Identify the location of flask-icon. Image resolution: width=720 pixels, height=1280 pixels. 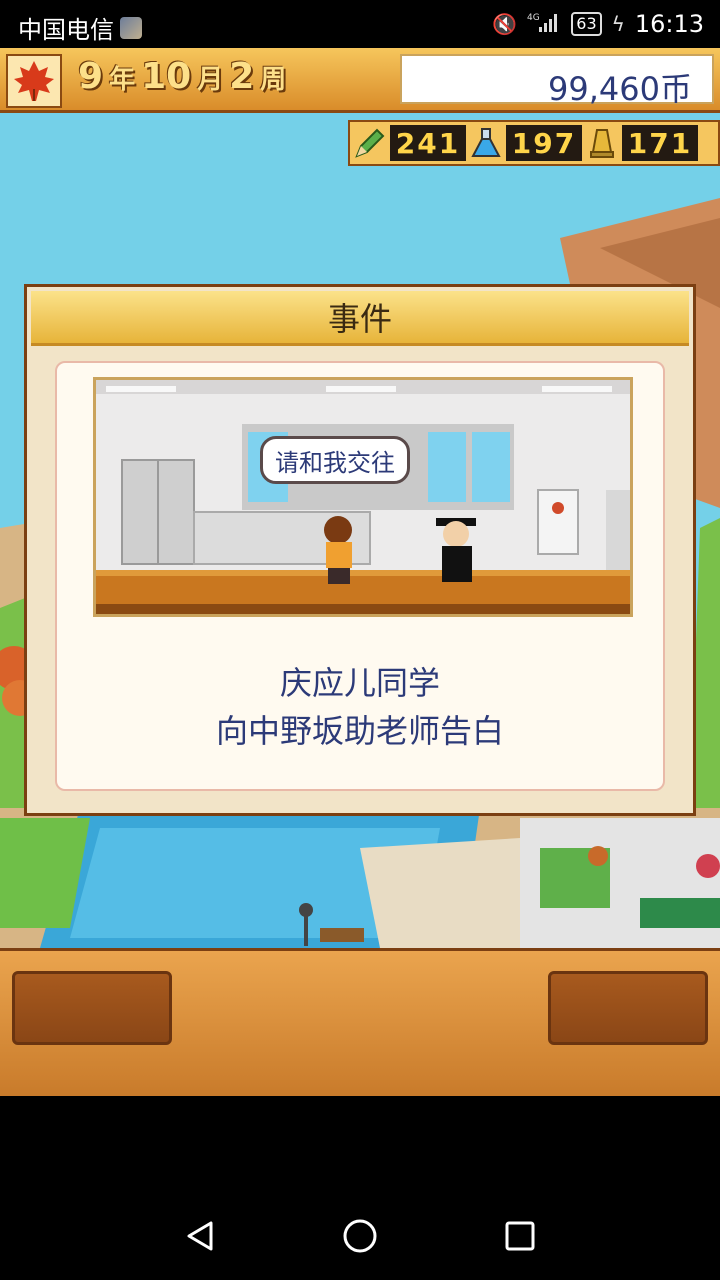
(486, 143).